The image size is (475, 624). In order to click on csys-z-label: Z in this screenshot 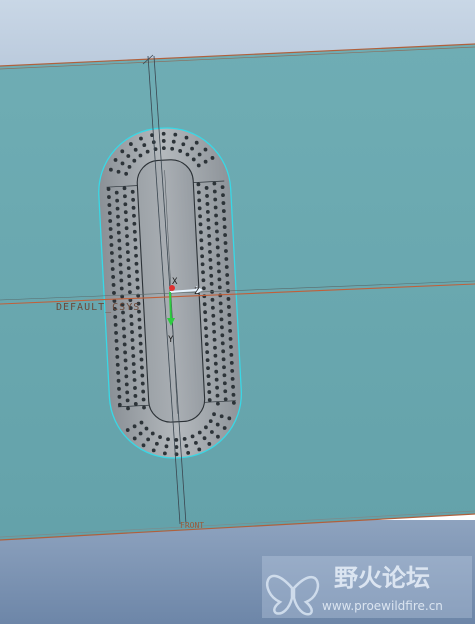, I will do `click(197, 292)`.